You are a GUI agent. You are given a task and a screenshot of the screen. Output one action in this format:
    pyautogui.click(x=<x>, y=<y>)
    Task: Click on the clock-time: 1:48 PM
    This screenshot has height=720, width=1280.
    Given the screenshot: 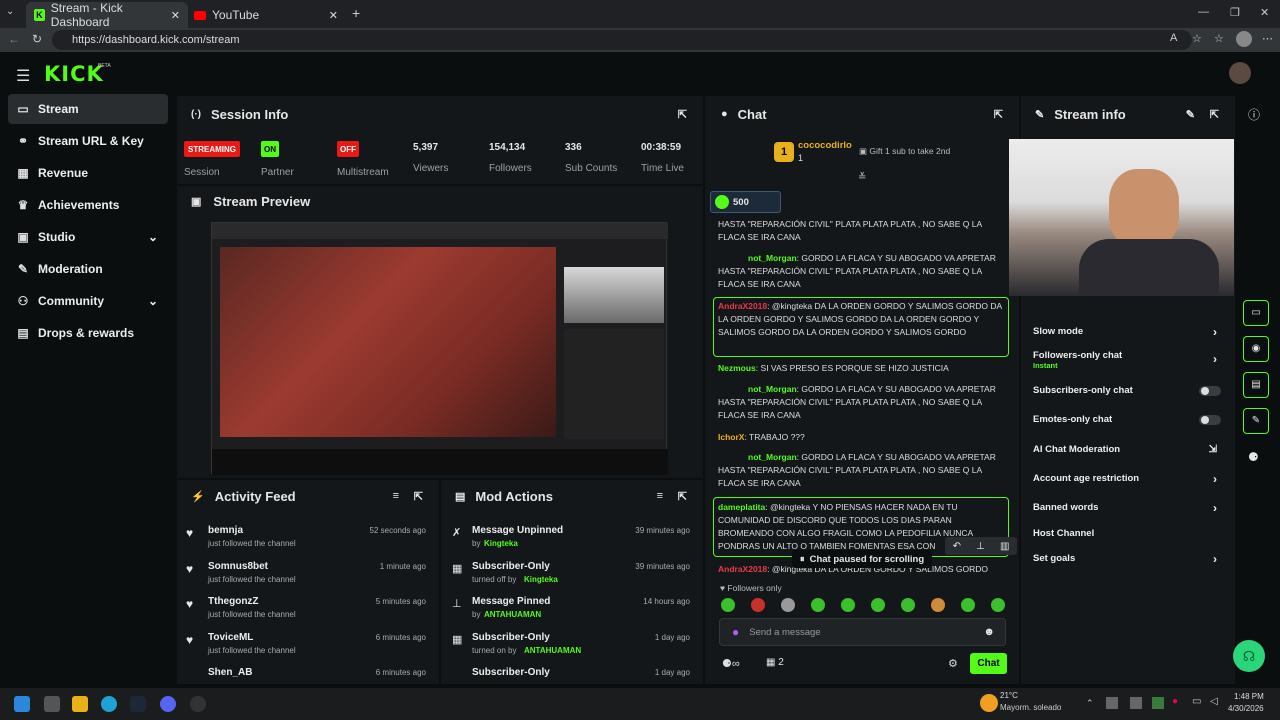 What is the action you would take?
    pyautogui.click(x=1249, y=696)
    